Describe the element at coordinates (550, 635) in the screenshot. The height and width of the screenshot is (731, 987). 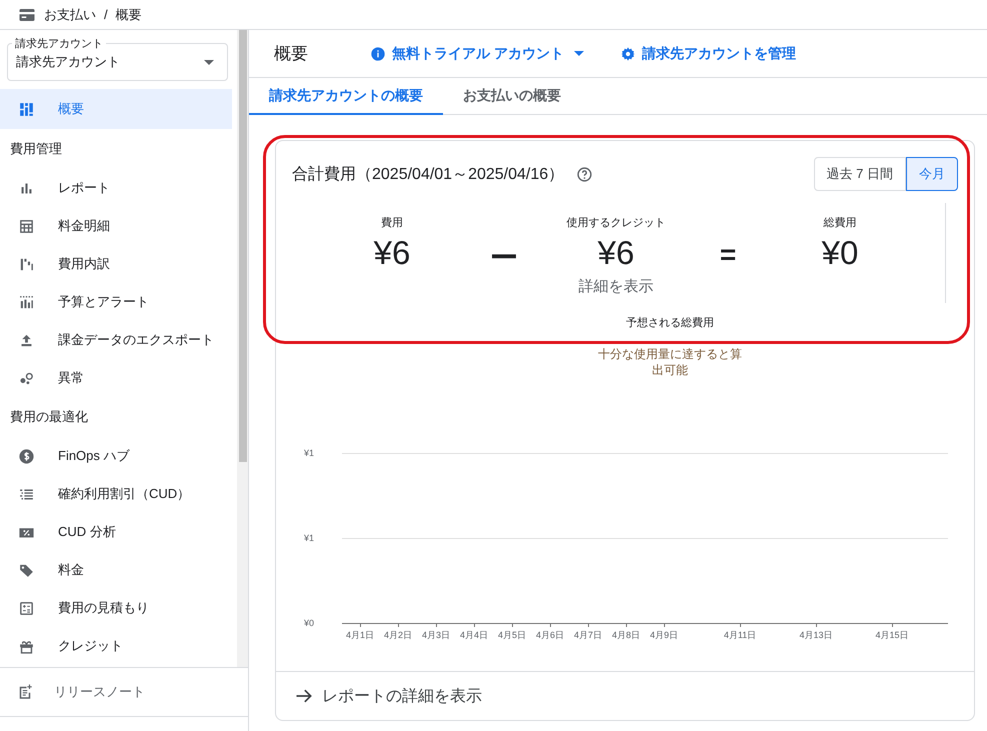
I see `x-axis-label: 4月6日` at that location.